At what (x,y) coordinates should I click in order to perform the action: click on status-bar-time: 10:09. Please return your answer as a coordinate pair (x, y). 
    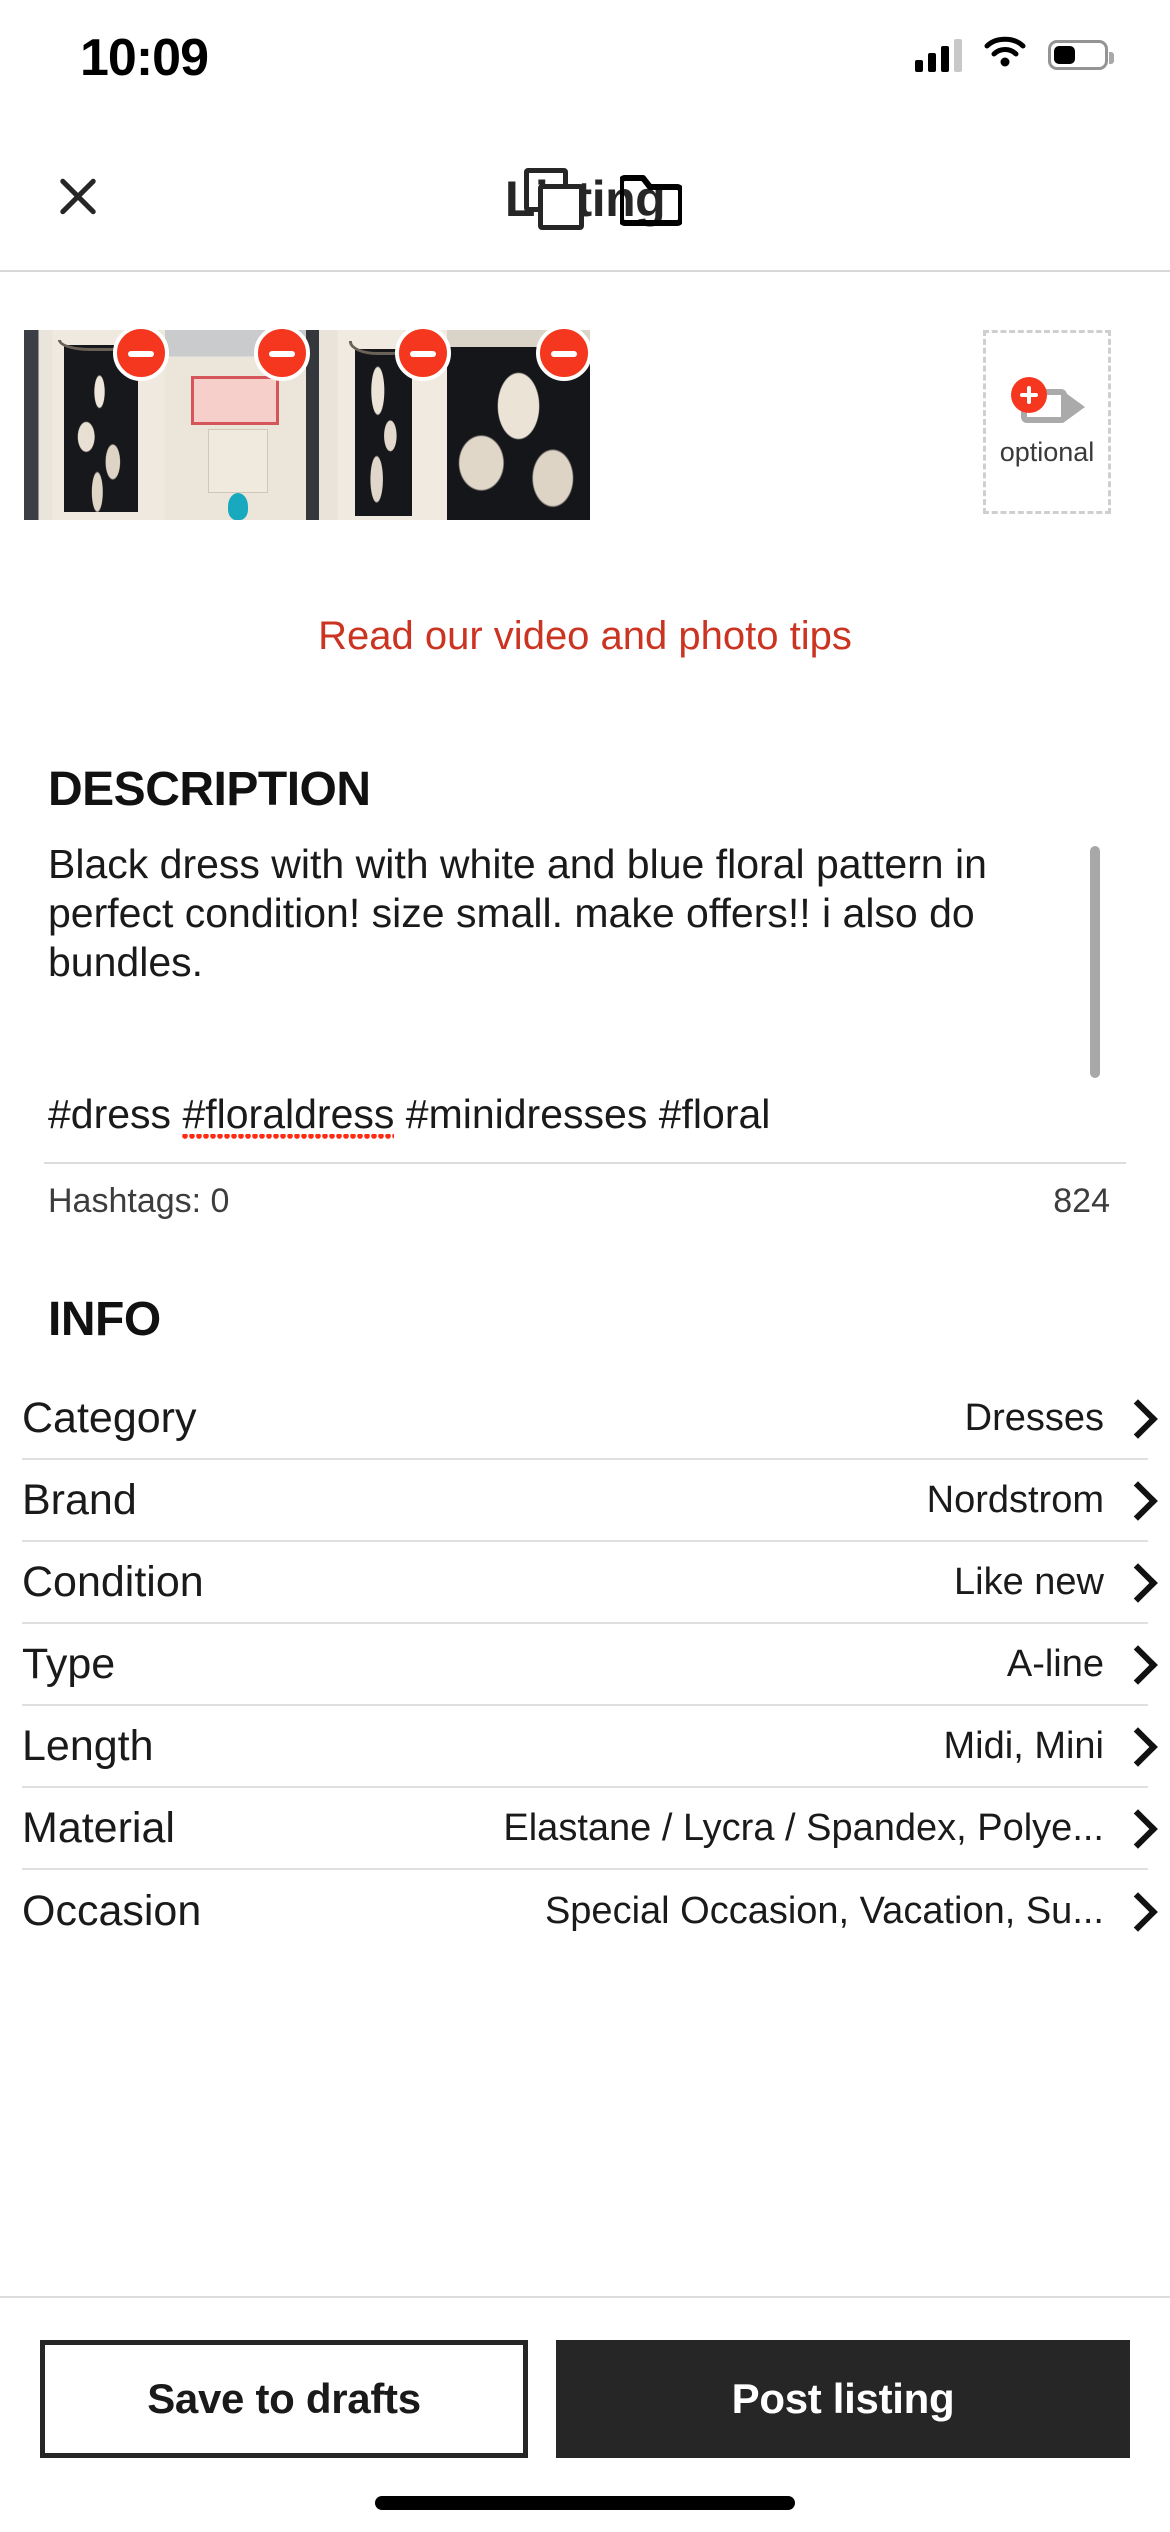
    Looking at the image, I should click on (144, 58).